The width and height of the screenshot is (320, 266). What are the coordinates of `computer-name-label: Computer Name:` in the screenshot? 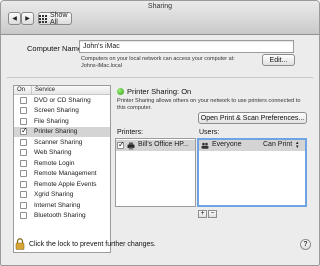 It's located at (56, 48).